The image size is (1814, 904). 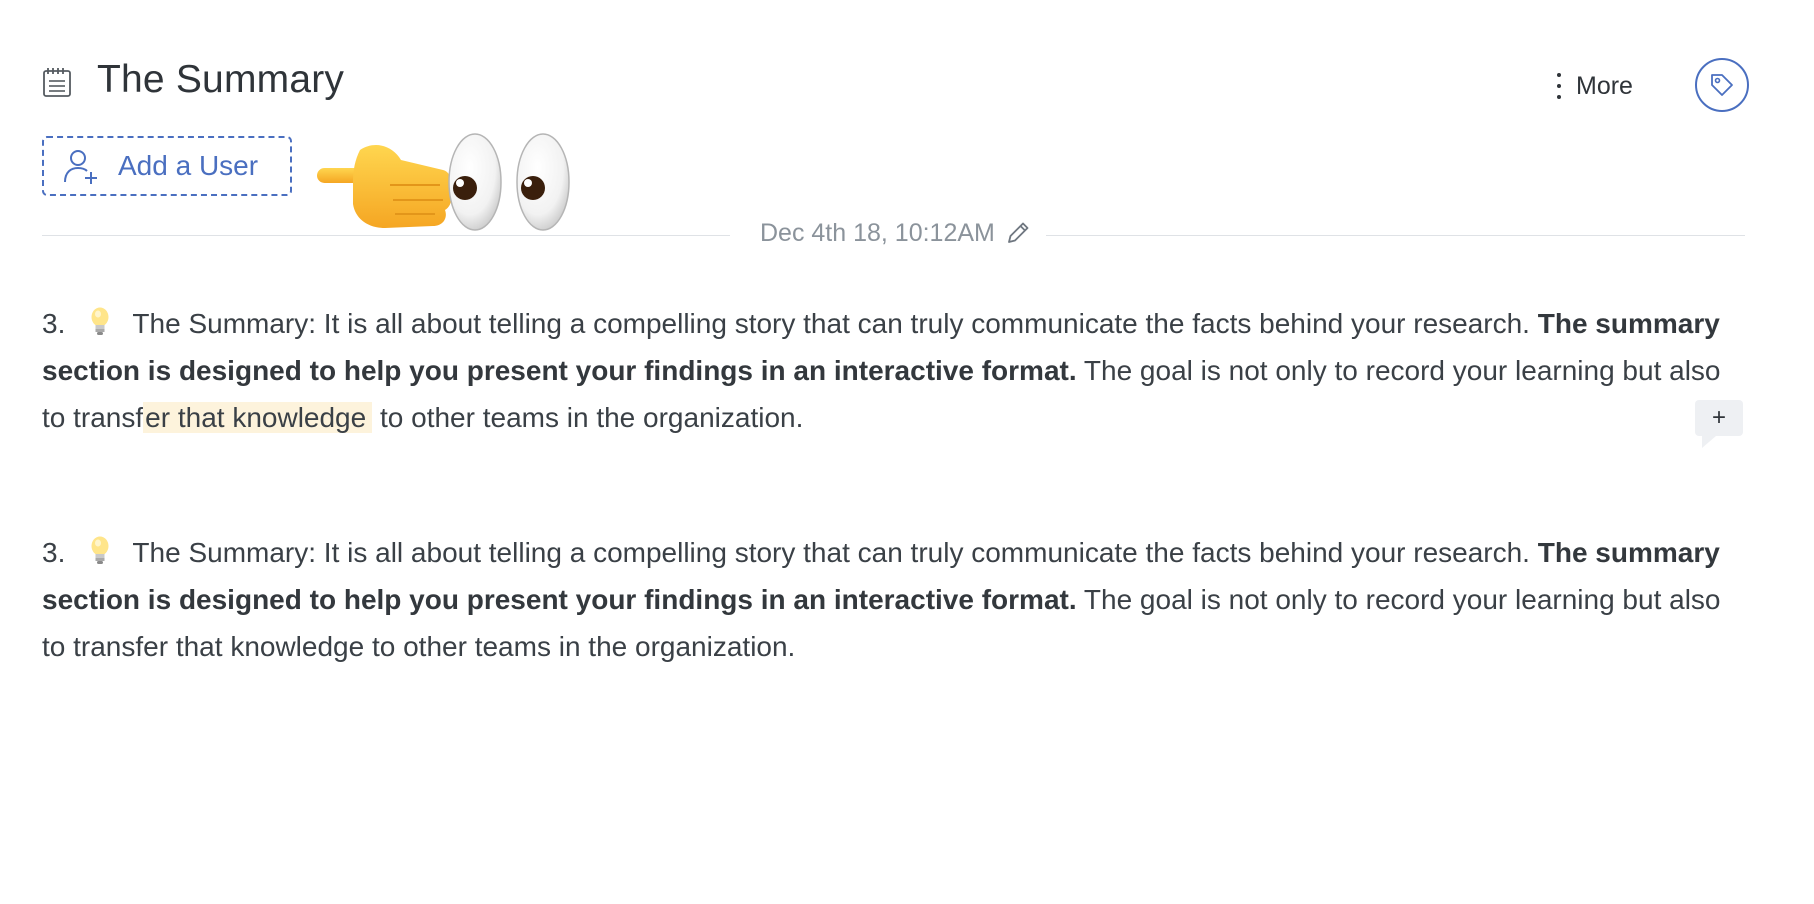 I want to click on tag-button, so click(x=1722, y=85).